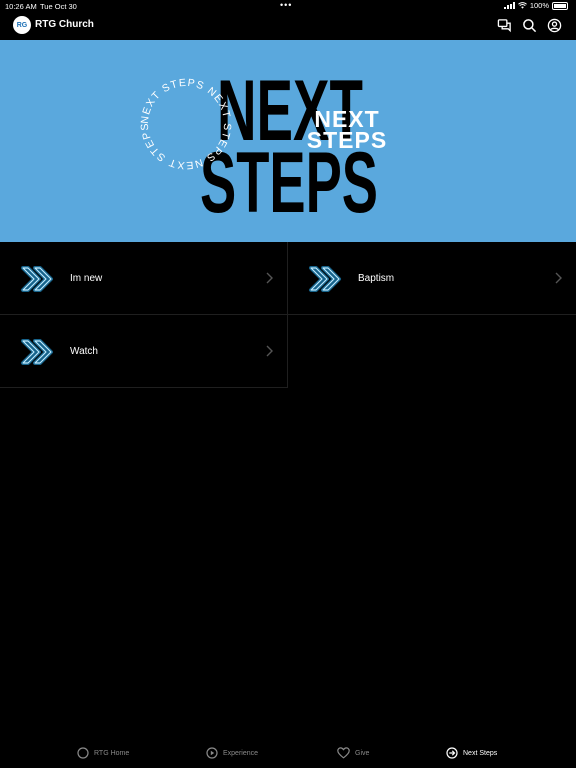 The width and height of the screenshot is (576, 768). What do you see at coordinates (21, 6) in the screenshot?
I see `status-time: 10:26 AM` at bounding box center [21, 6].